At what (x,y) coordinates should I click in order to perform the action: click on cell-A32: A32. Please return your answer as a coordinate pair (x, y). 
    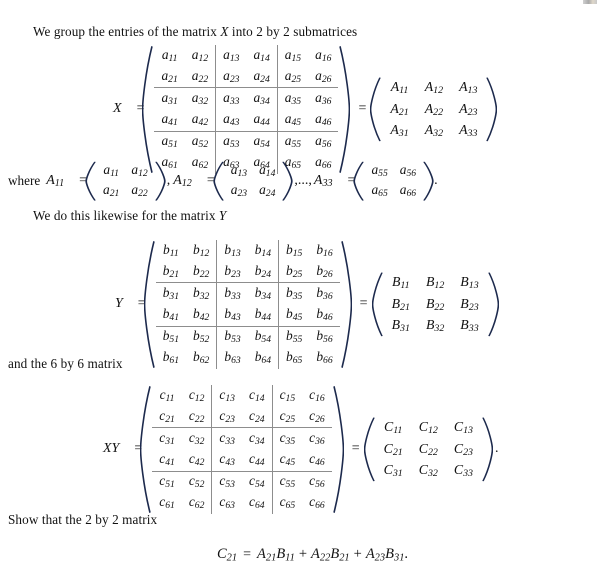
    Looking at the image, I should click on (434, 131).